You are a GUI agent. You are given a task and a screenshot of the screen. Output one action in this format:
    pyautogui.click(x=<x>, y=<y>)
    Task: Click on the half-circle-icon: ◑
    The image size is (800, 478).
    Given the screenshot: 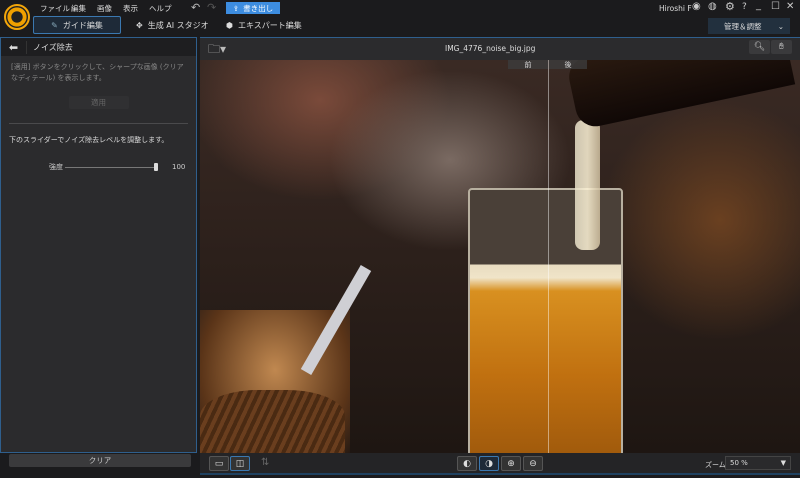 What is the action you would take?
    pyautogui.click(x=489, y=463)
    